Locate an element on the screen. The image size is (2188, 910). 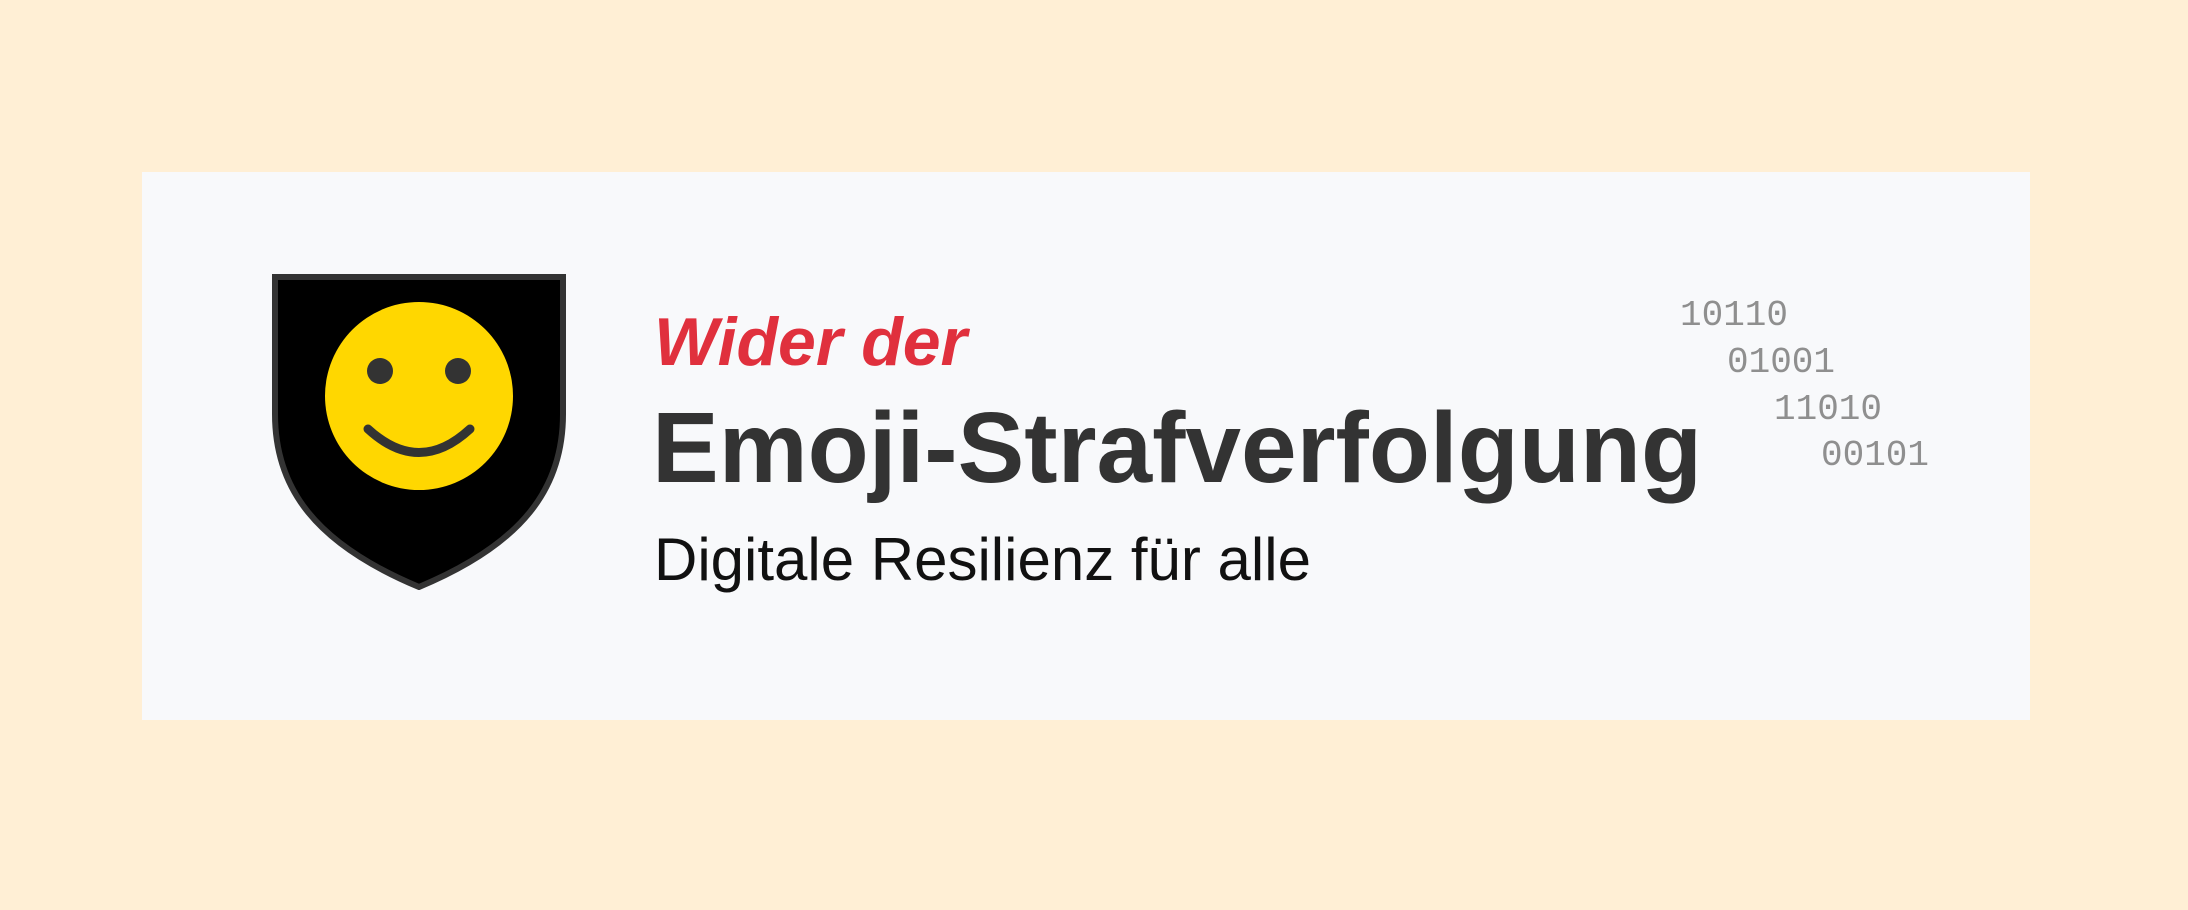
binary-line: 10110 is located at coordinates (1734, 315).